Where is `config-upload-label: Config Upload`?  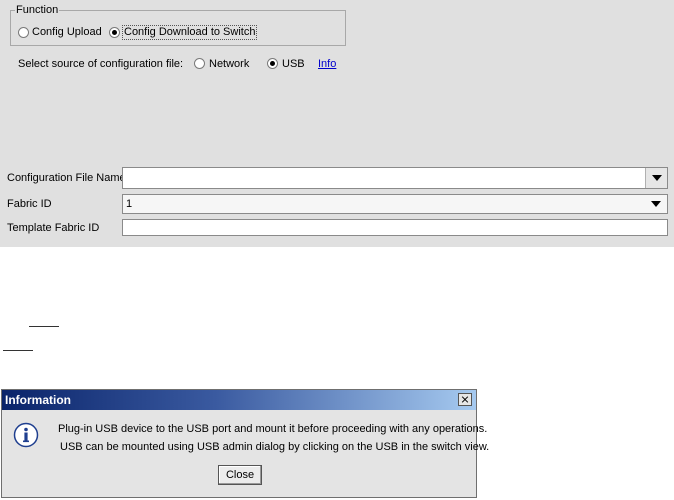 config-upload-label: Config Upload is located at coordinates (67, 32).